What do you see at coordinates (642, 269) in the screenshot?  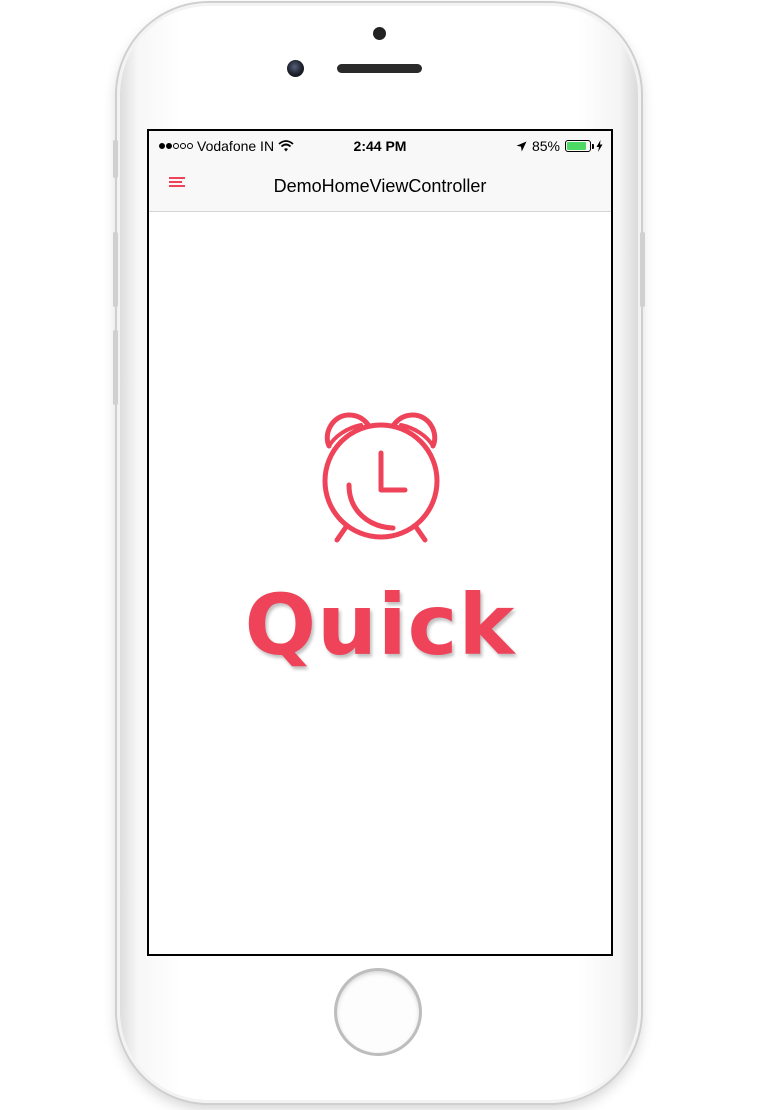 I see `power-button` at bounding box center [642, 269].